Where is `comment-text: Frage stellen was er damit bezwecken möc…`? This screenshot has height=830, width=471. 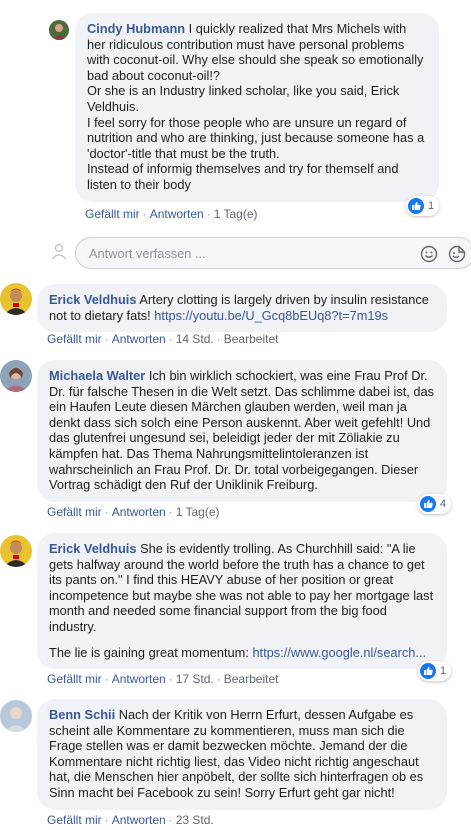
comment-text: Frage stellen was er damit bezwecken möc… is located at coordinates (228, 746).